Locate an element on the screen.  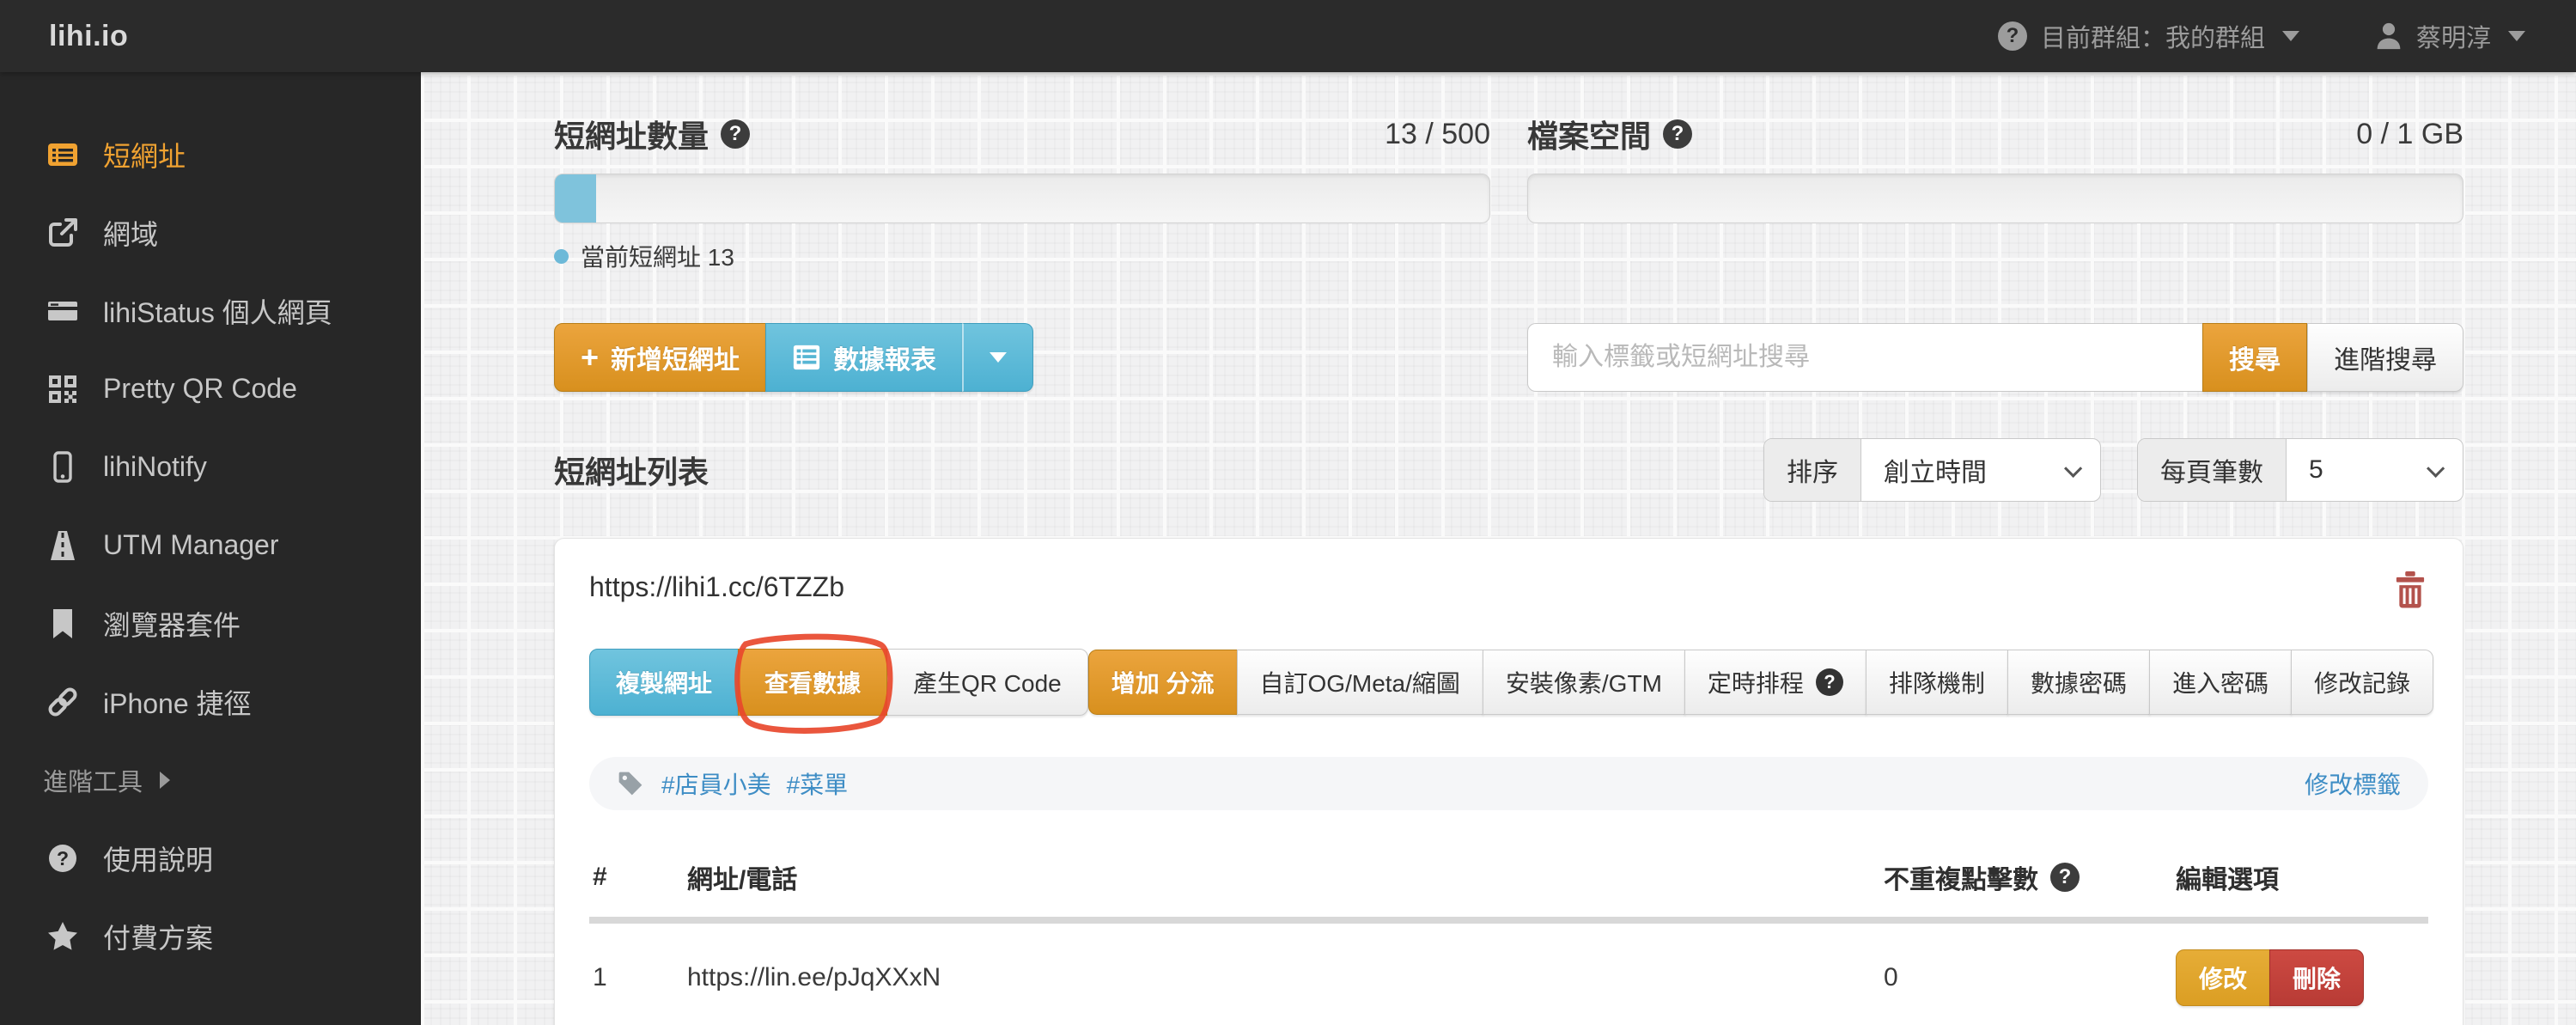
col-url-header: 網址/電話 is located at coordinates (742, 880).